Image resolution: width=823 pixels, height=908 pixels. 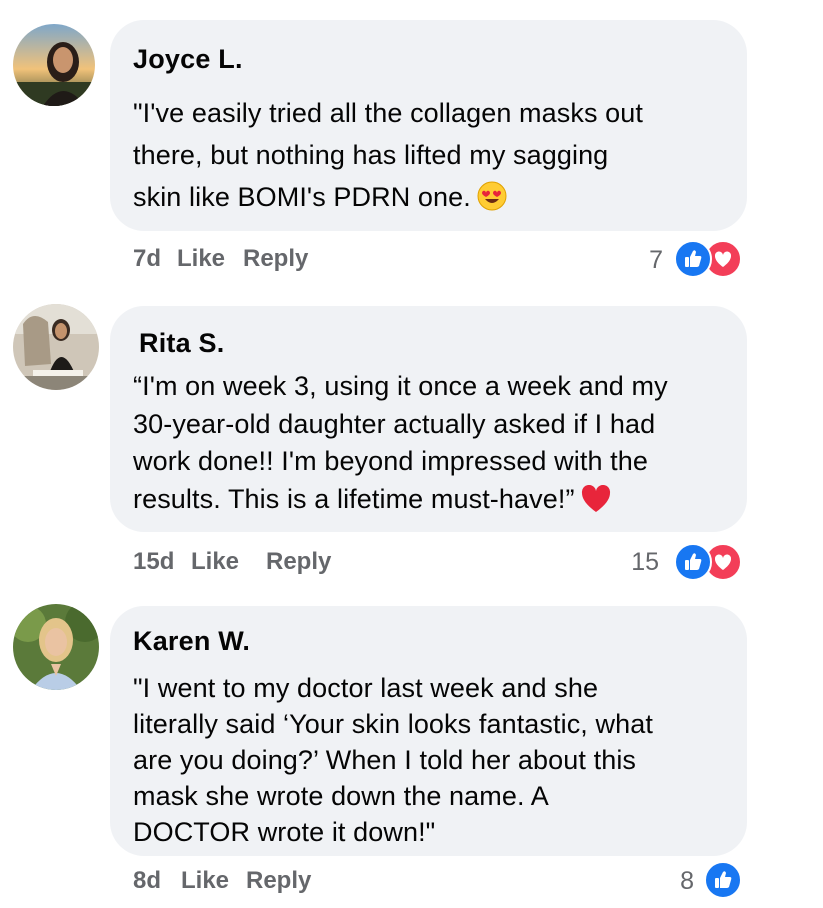 I want to click on comment-age: 8d, so click(x=147, y=881).